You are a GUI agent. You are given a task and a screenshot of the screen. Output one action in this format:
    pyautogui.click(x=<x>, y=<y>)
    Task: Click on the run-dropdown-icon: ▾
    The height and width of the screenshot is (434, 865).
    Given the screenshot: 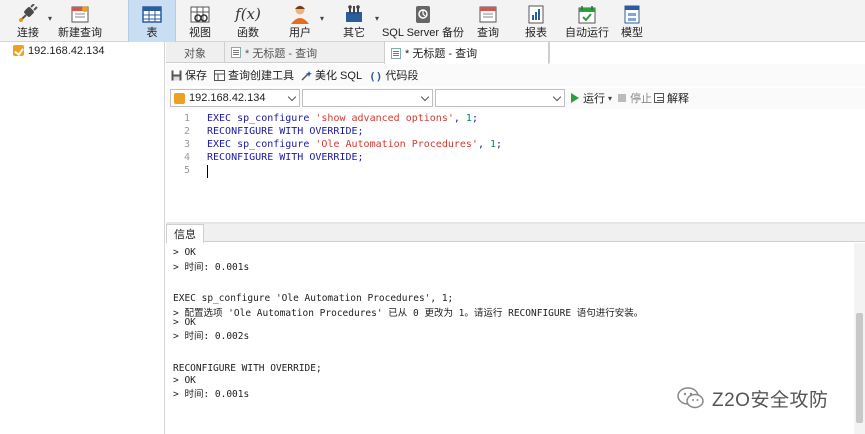 What is the action you would take?
    pyautogui.click(x=610, y=98)
    